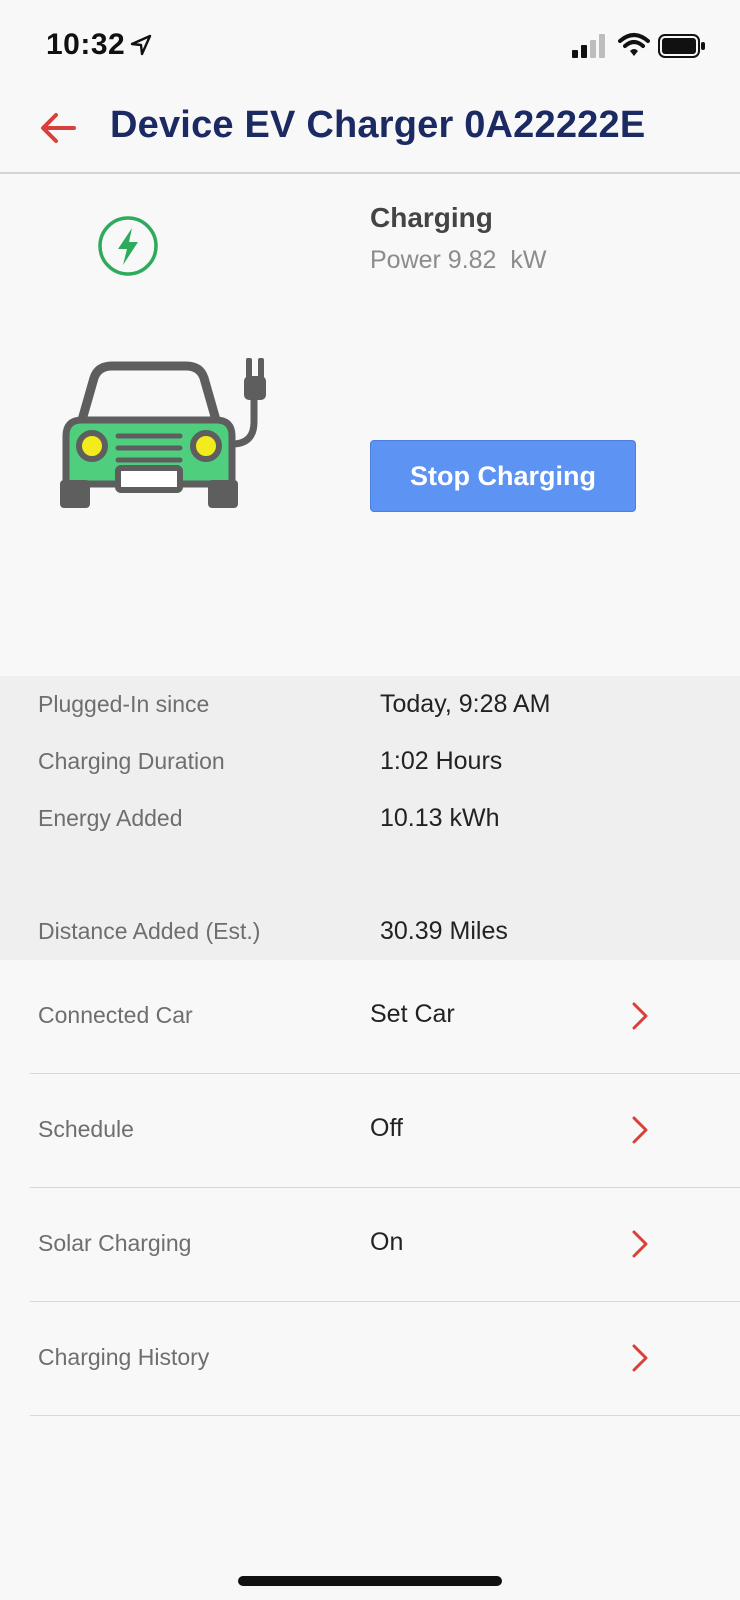 This screenshot has height=1600, width=740. What do you see at coordinates (386, 1128) in the screenshot?
I see `row-value: Off` at bounding box center [386, 1128].